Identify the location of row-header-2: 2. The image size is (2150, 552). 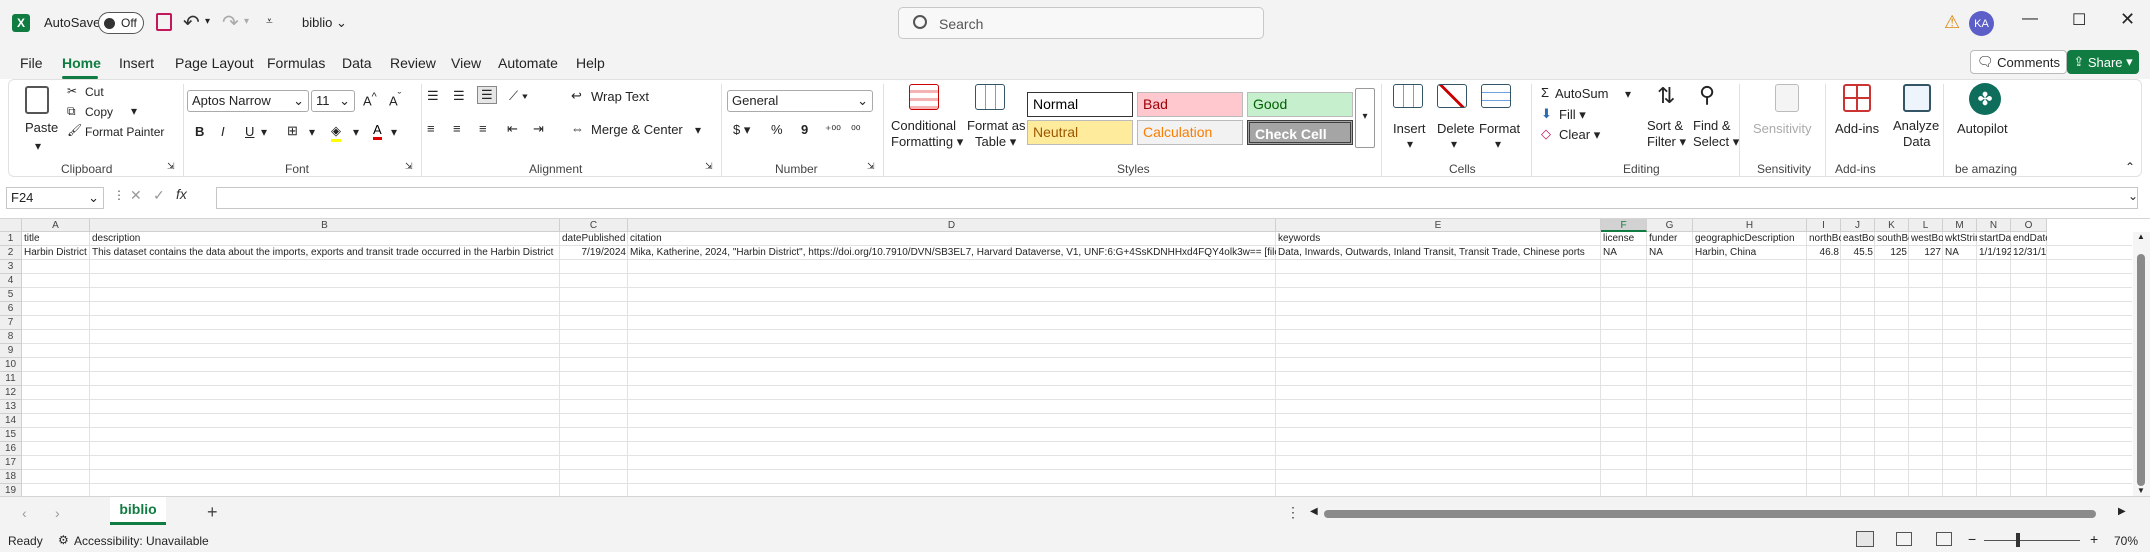
(11, 253).